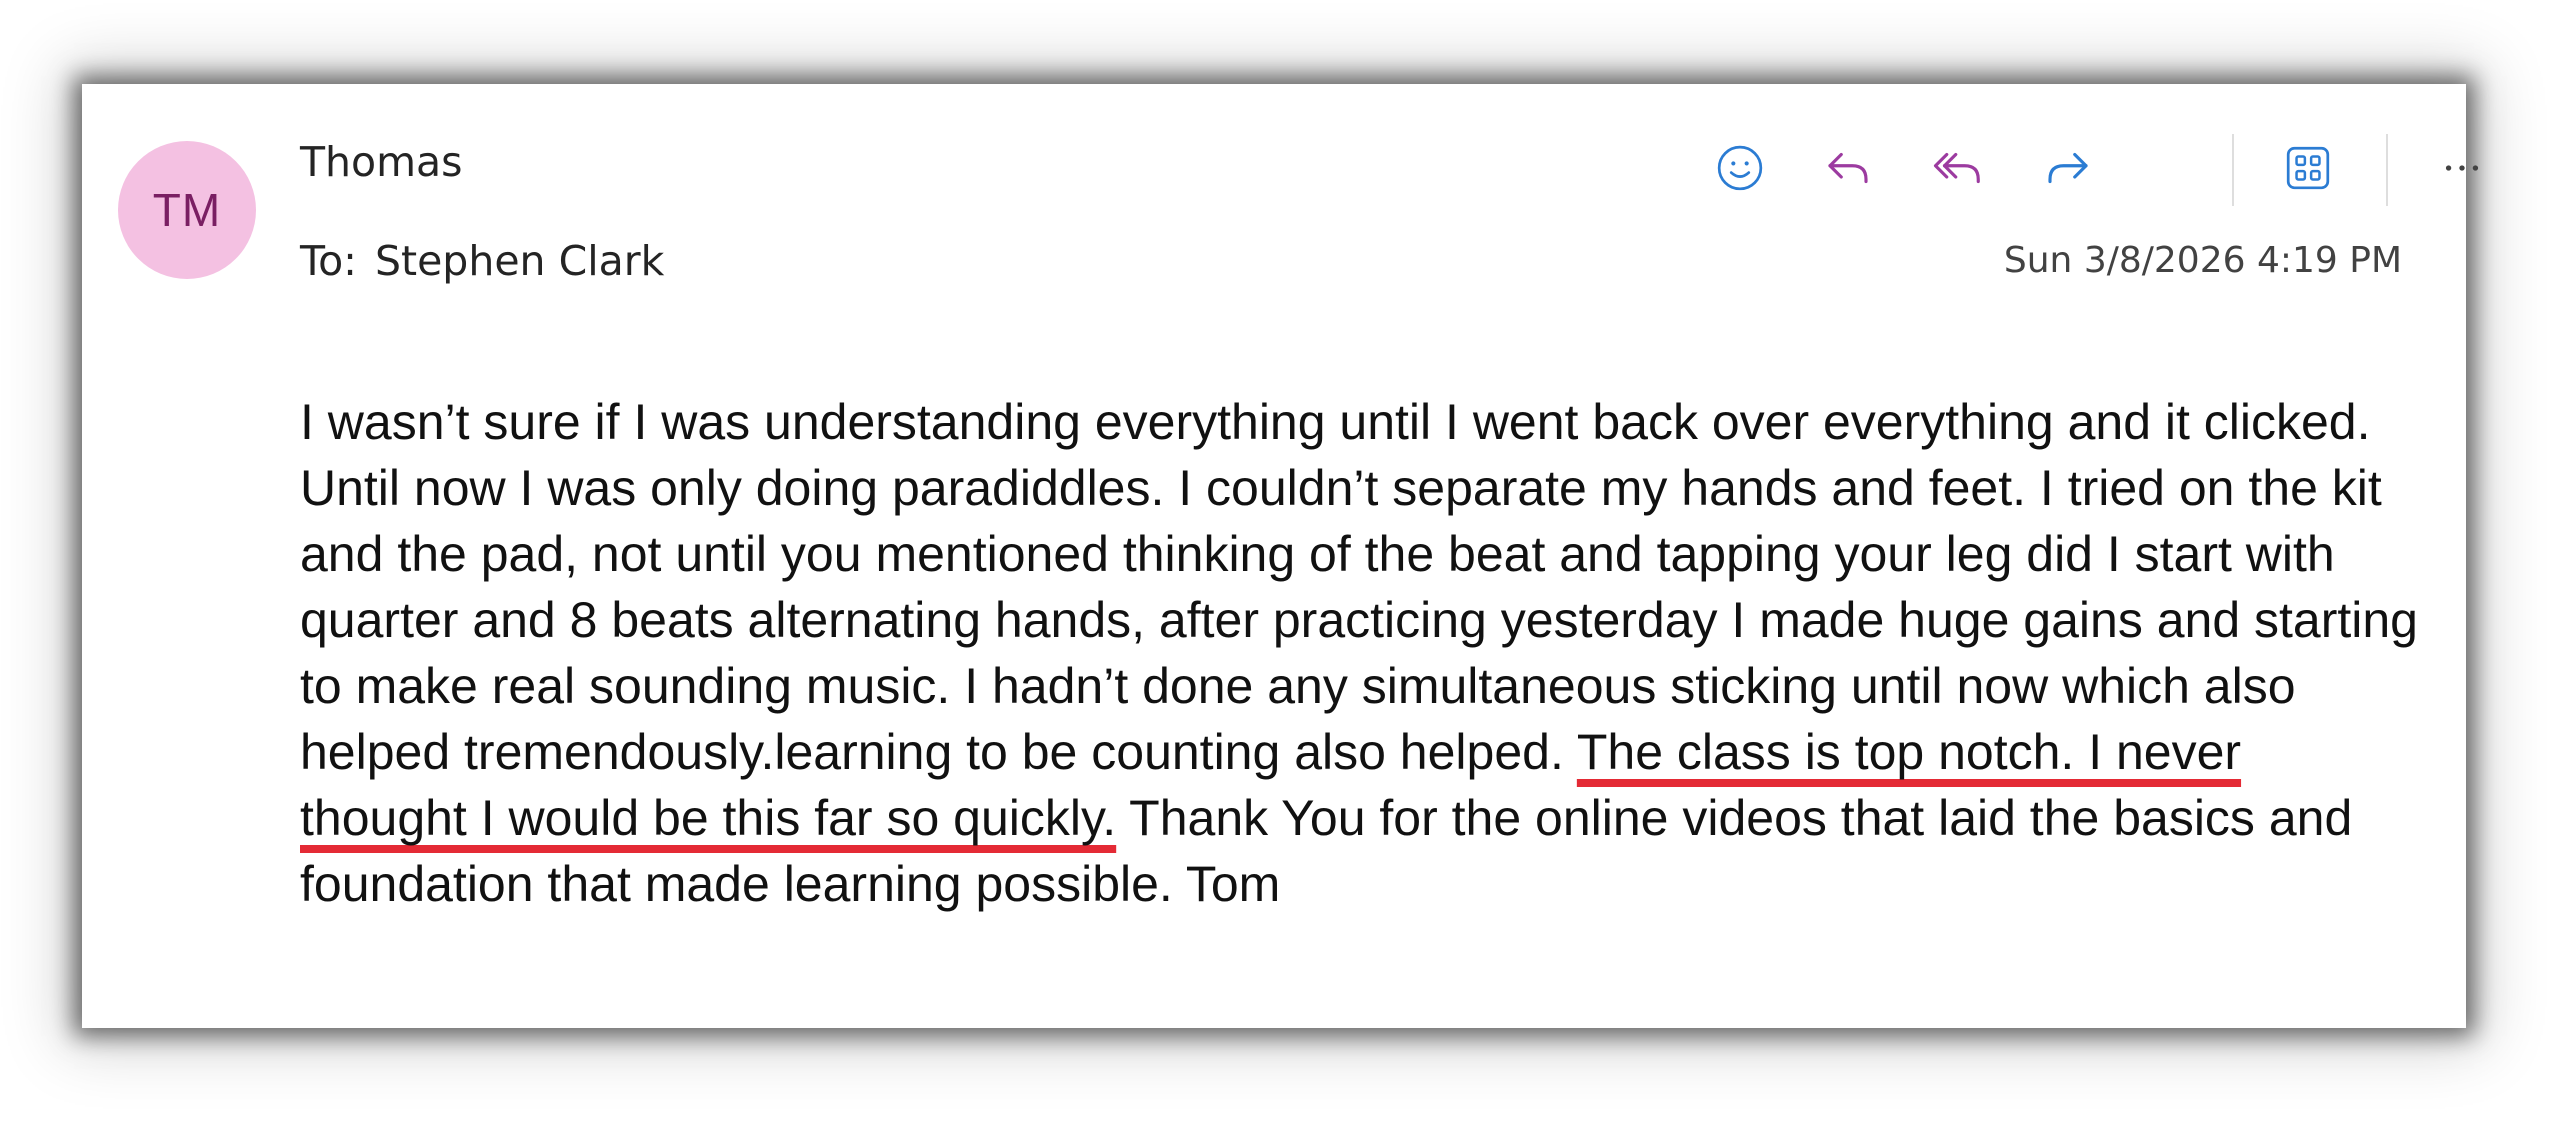 Image resolution: width=2560 pixels, height=1122 pixels. I want to click on sent-timestamp: Sun 3/8/2026 4:19 PM, so click(2202, 260).